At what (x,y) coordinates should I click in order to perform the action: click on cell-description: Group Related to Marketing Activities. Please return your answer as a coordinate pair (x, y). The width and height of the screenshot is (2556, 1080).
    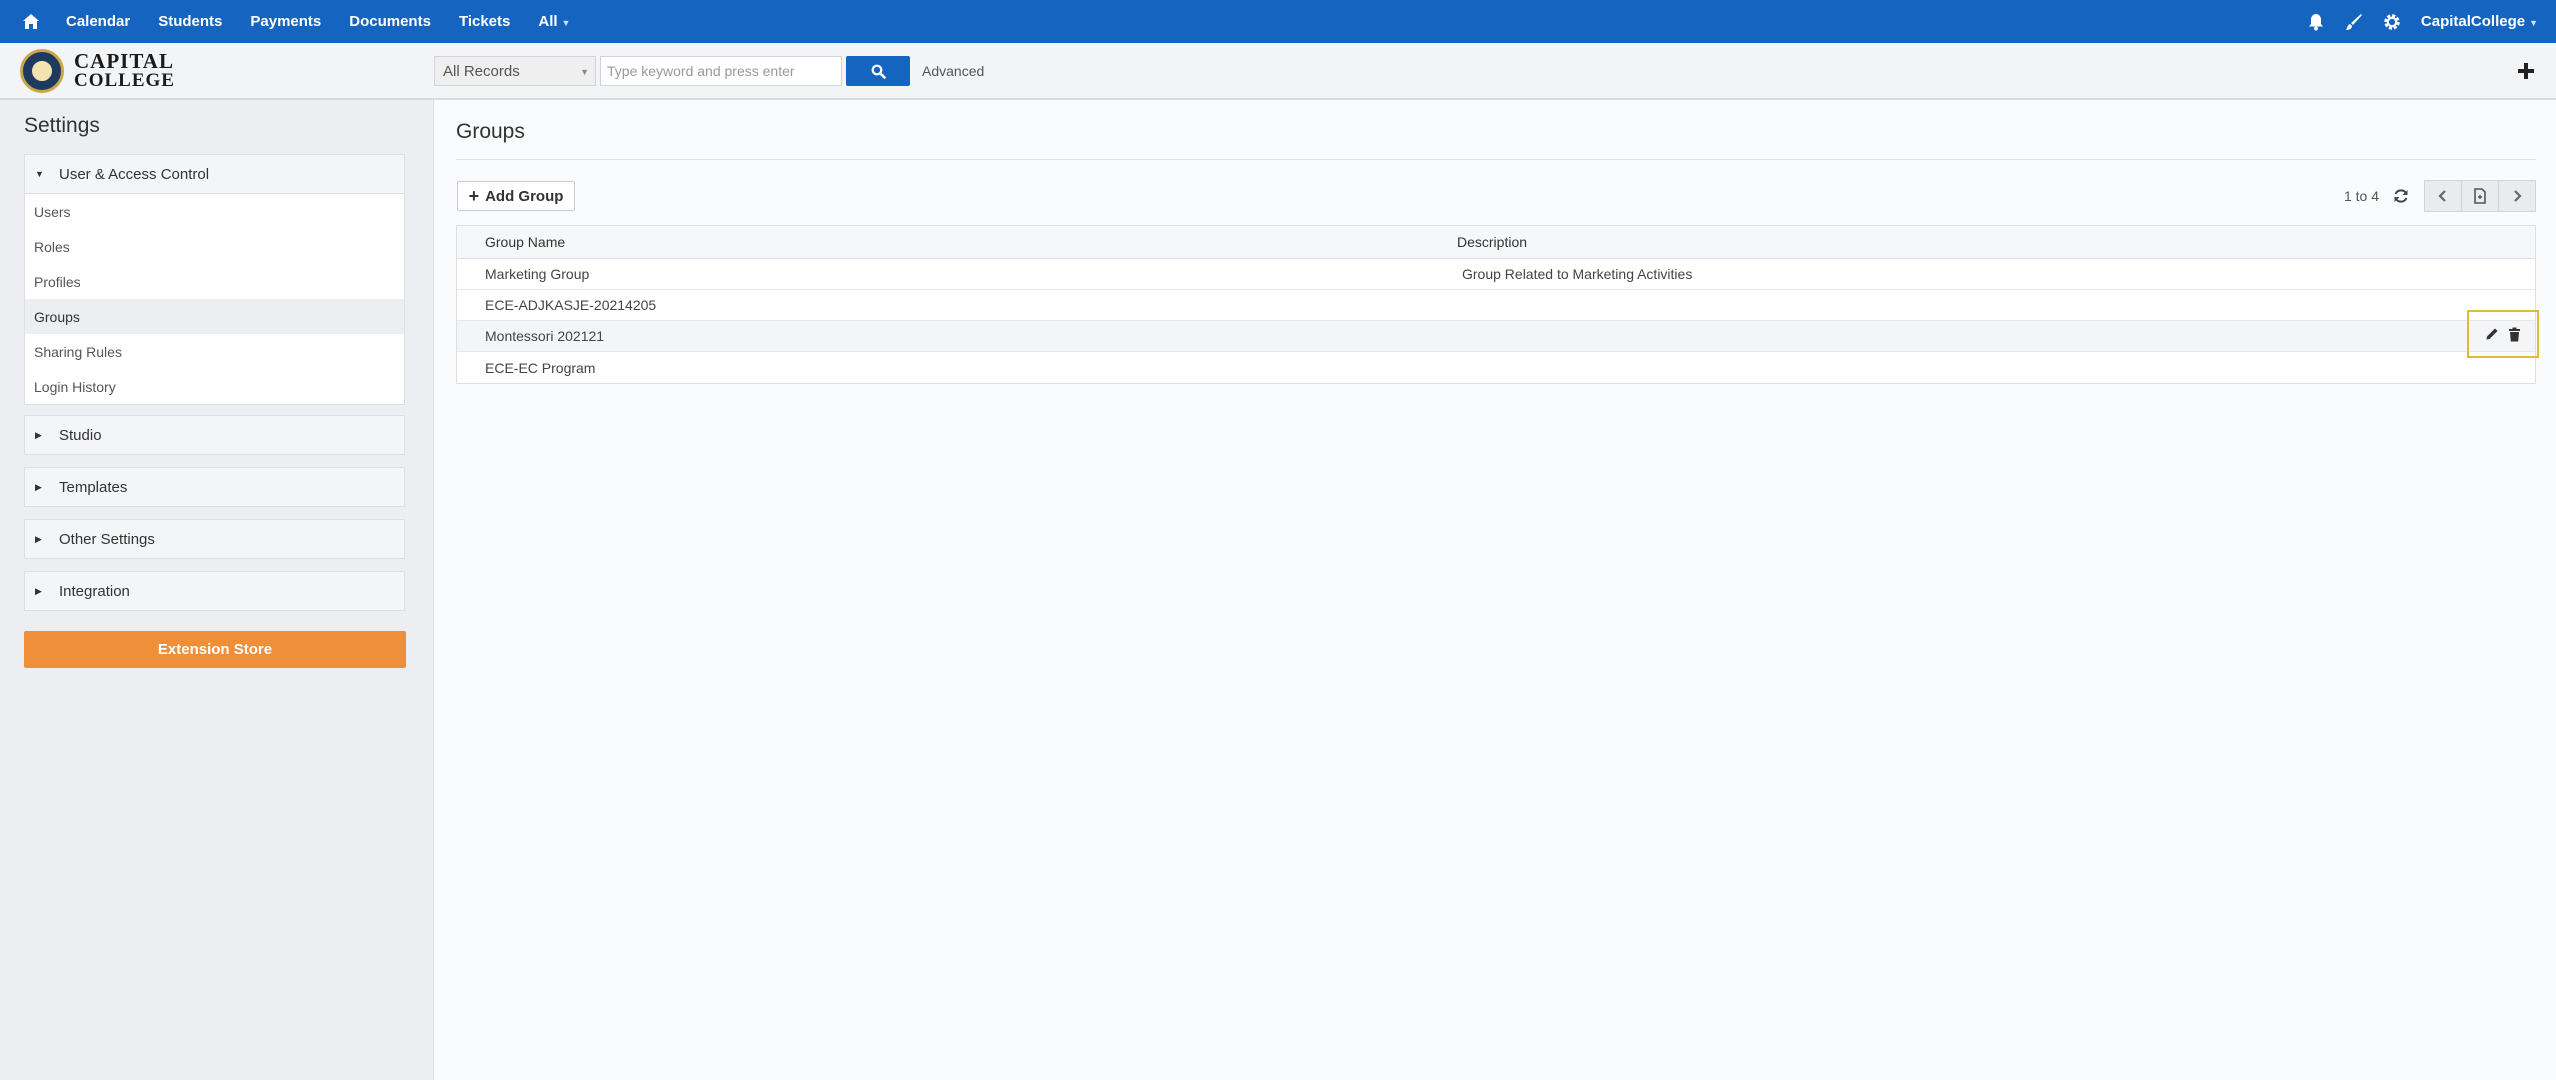
    Looking at the image, I should click on (1577, 274).